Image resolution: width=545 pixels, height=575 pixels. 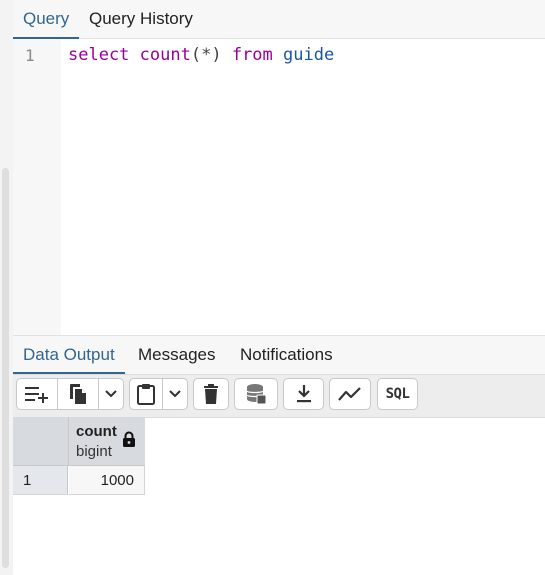 I want to click on row-number: 1, so click(x=40, y=480).